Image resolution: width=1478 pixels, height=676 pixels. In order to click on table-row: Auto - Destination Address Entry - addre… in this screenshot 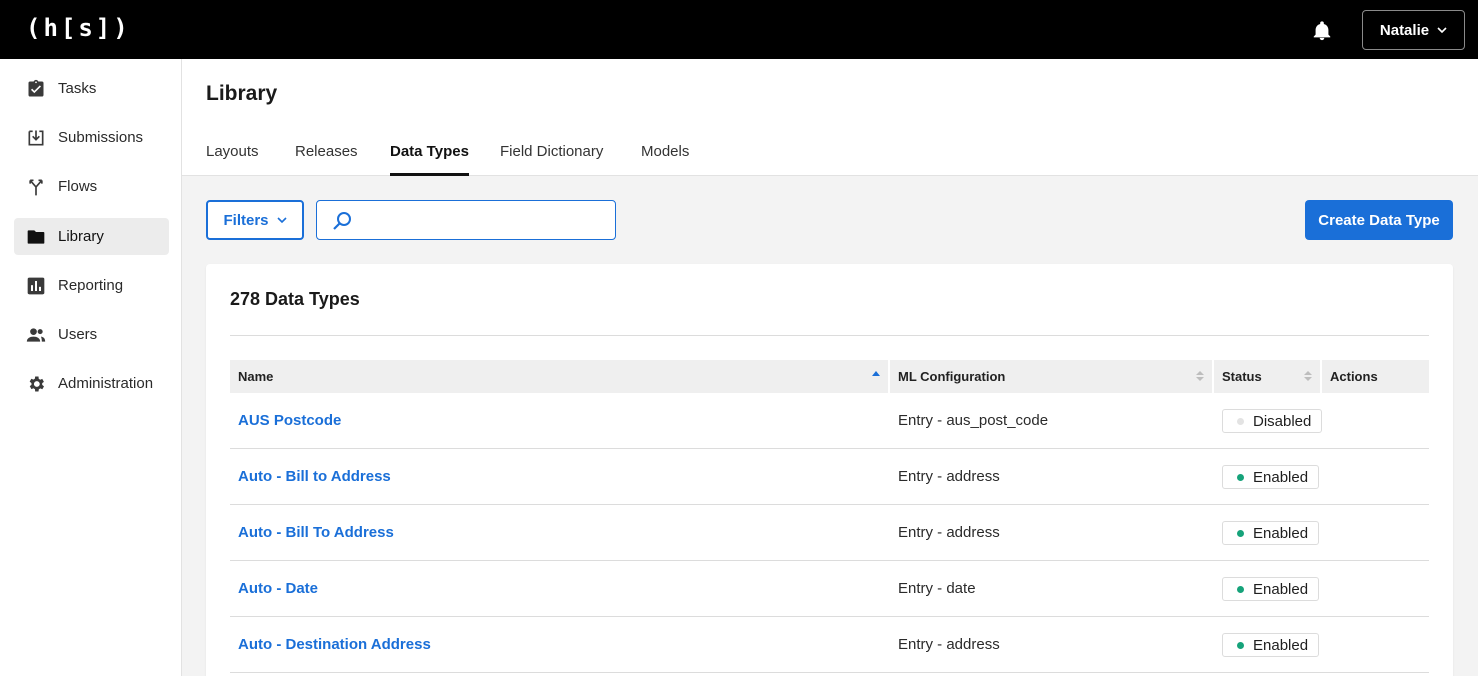, I will do `click(829, 645)`.